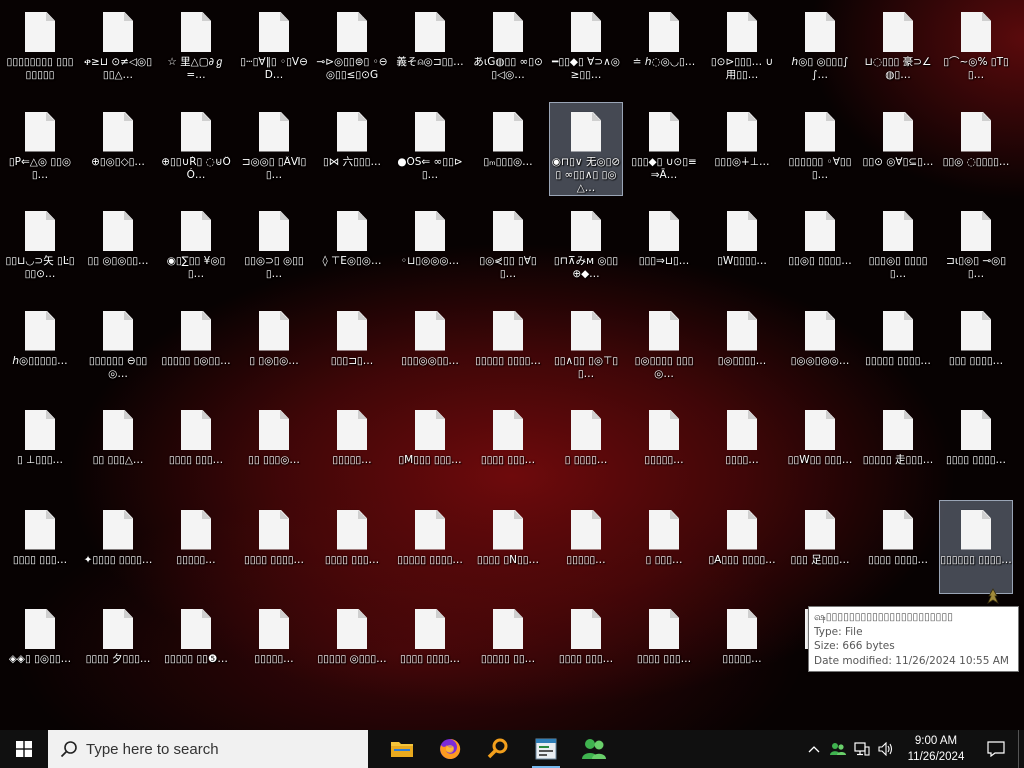 The height and width of the screenshot is (768, 1024). I want to click on taskbar-file-explorer, so click(402, 749).